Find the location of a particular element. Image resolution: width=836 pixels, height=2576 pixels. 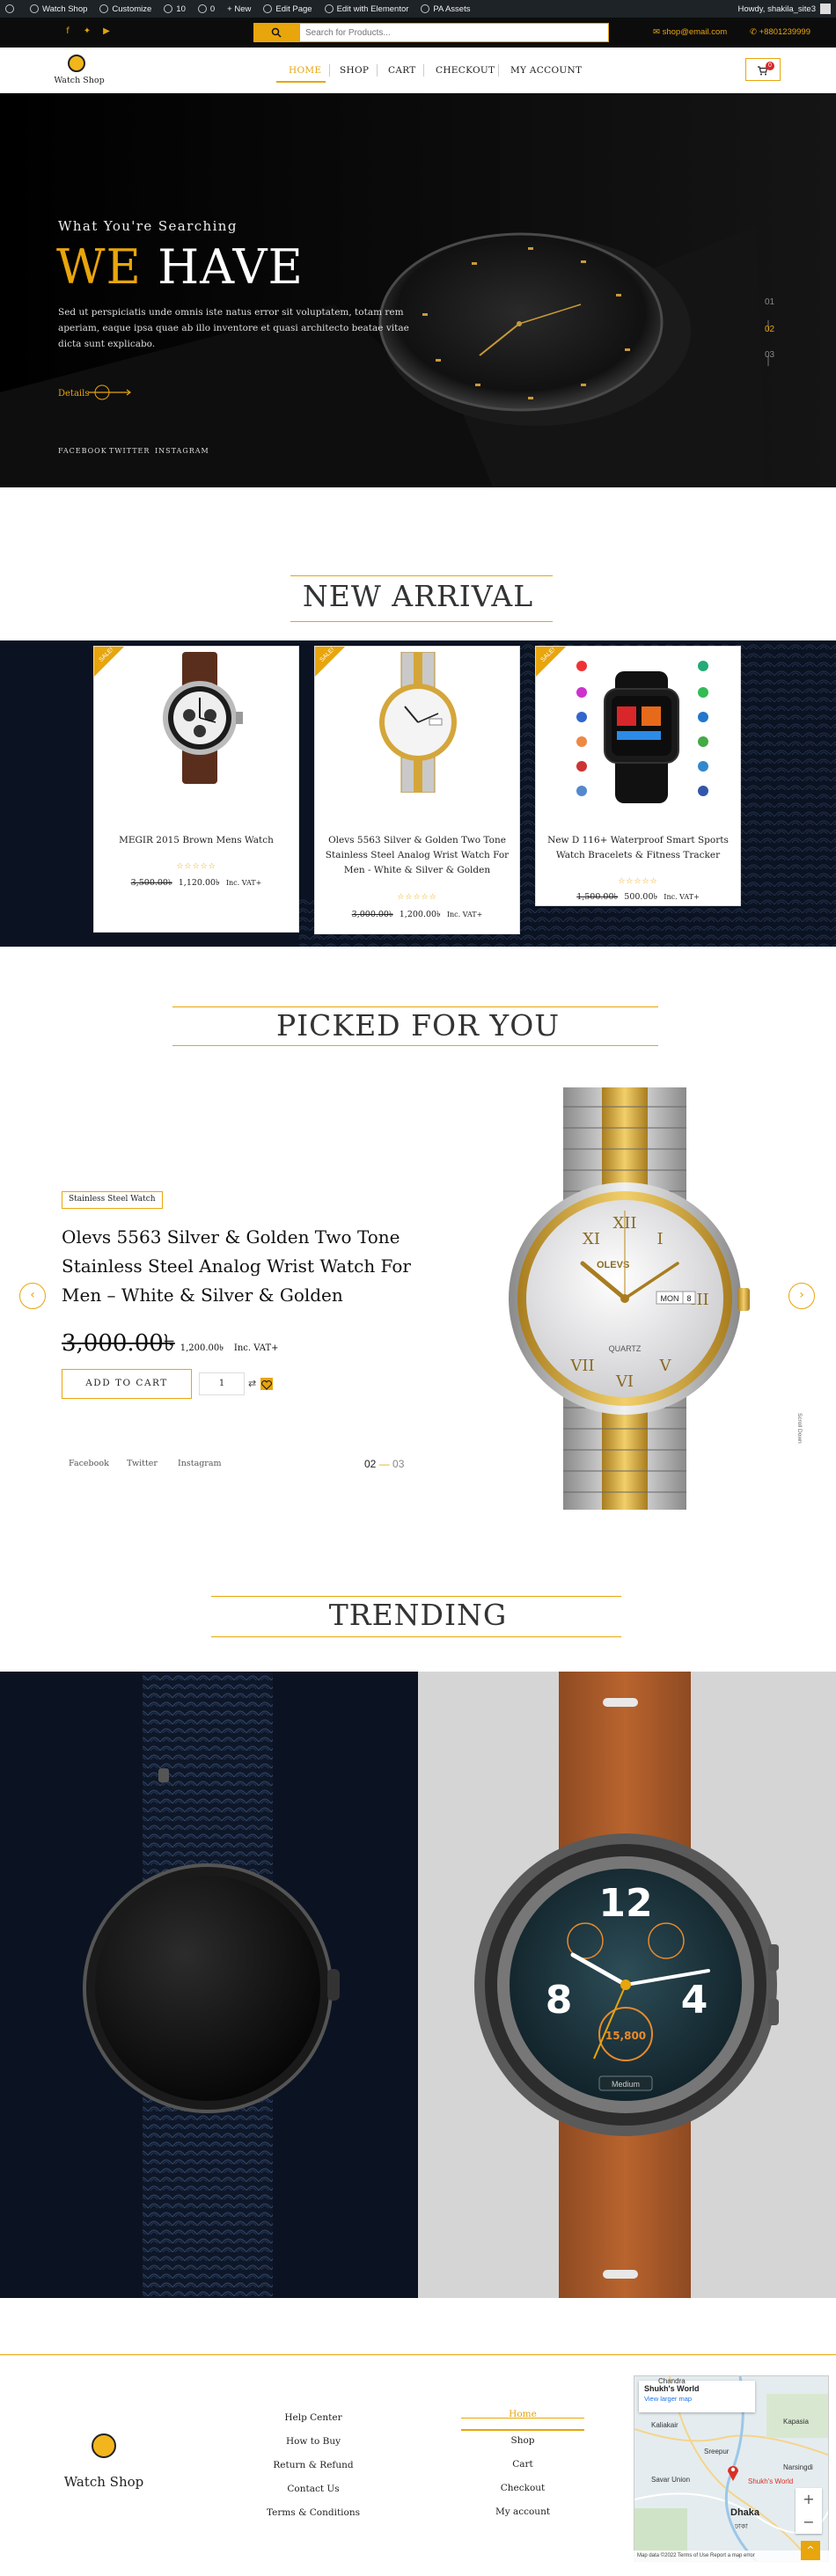

admin-pa-assets: PA Assets is located at coordinates (446, 9).